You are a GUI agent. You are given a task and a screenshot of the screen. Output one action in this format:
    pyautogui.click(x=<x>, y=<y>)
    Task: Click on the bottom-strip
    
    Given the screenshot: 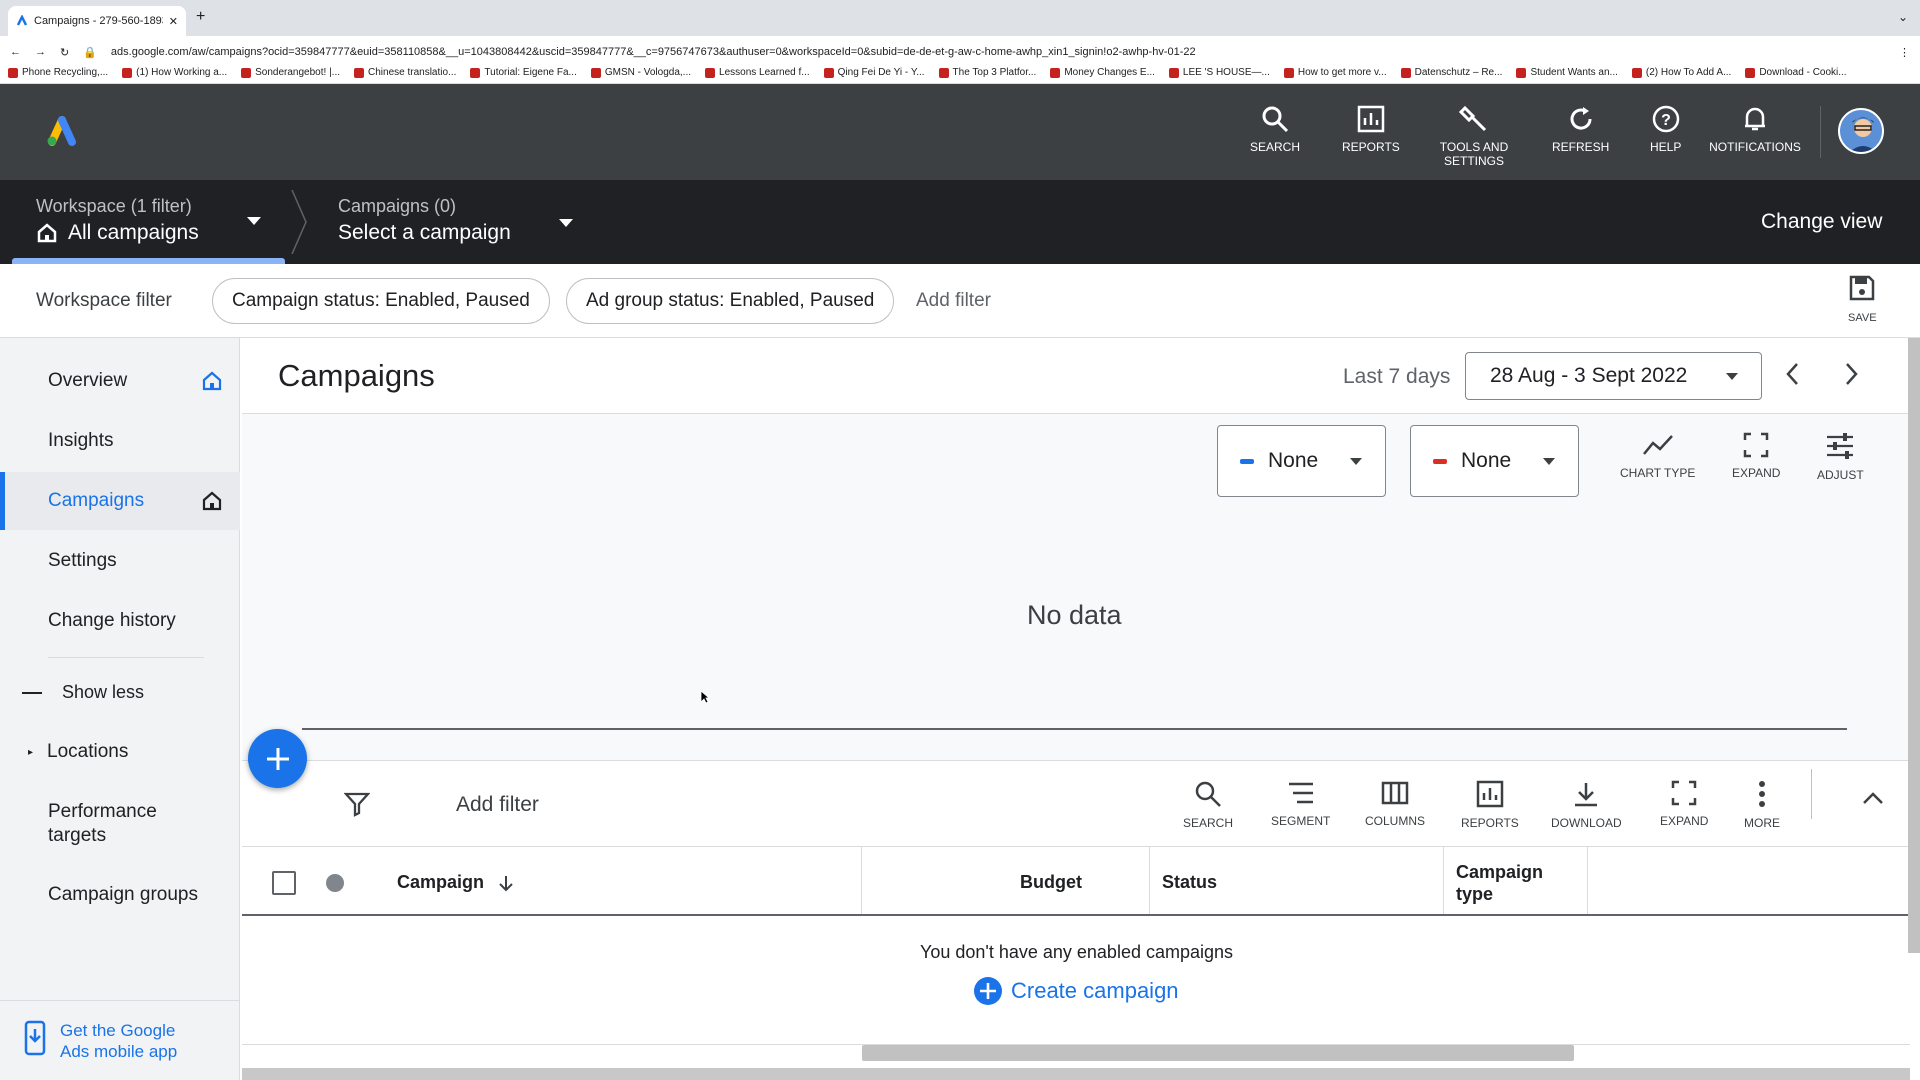 What is the action you would take?
    pyautogui.click(x=1076, y=1074)
    